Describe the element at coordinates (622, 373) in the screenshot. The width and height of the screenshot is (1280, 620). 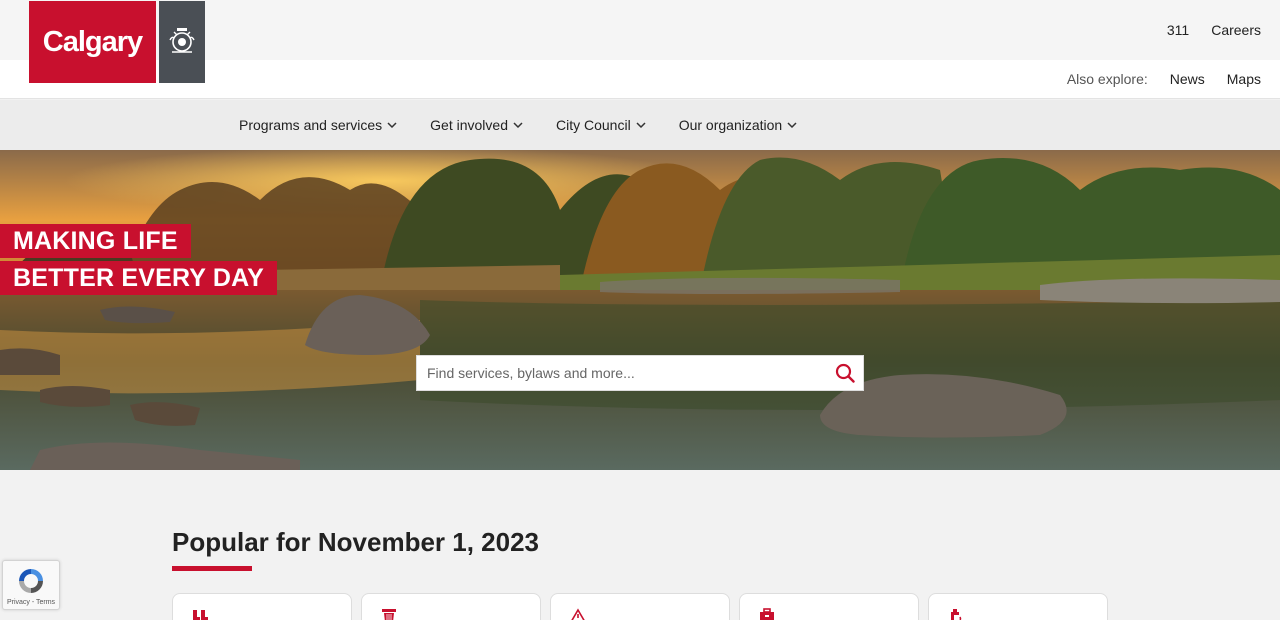
I see `search-input` at that location.